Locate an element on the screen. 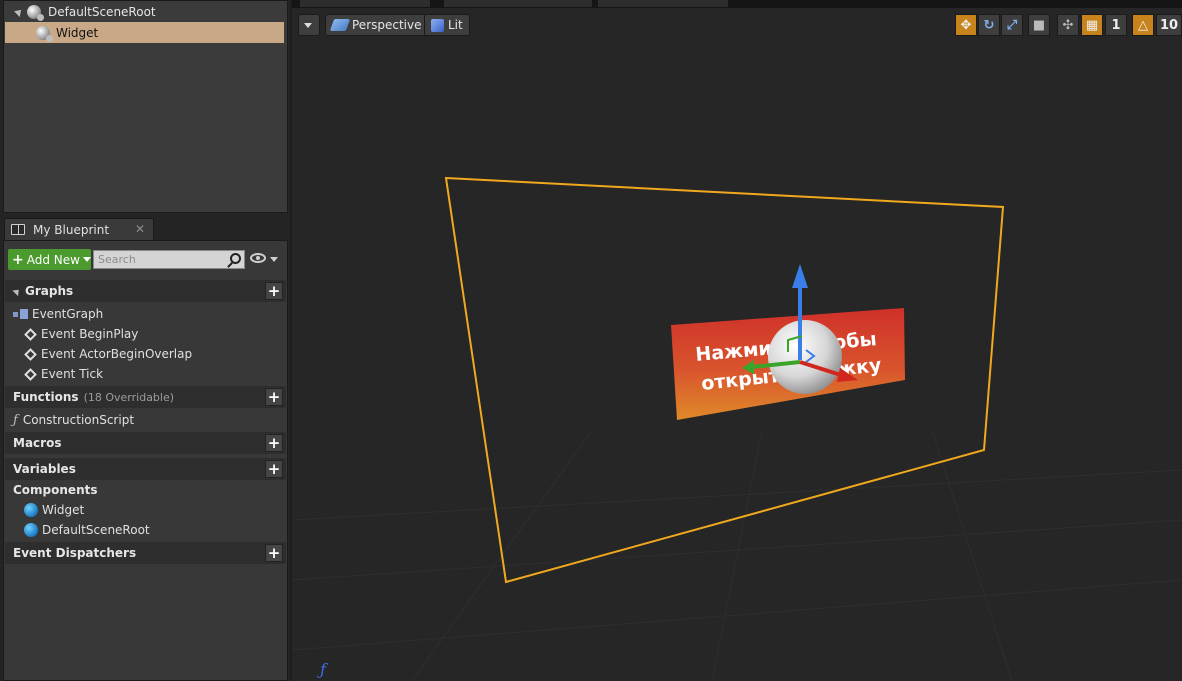  grid-icon: ▦ is located at coordinates (1092, 25).